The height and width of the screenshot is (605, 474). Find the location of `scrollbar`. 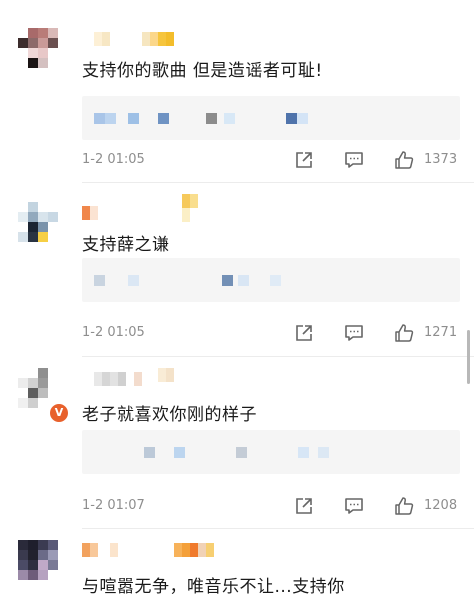

scrollbar is located at coordinates (468, 357).